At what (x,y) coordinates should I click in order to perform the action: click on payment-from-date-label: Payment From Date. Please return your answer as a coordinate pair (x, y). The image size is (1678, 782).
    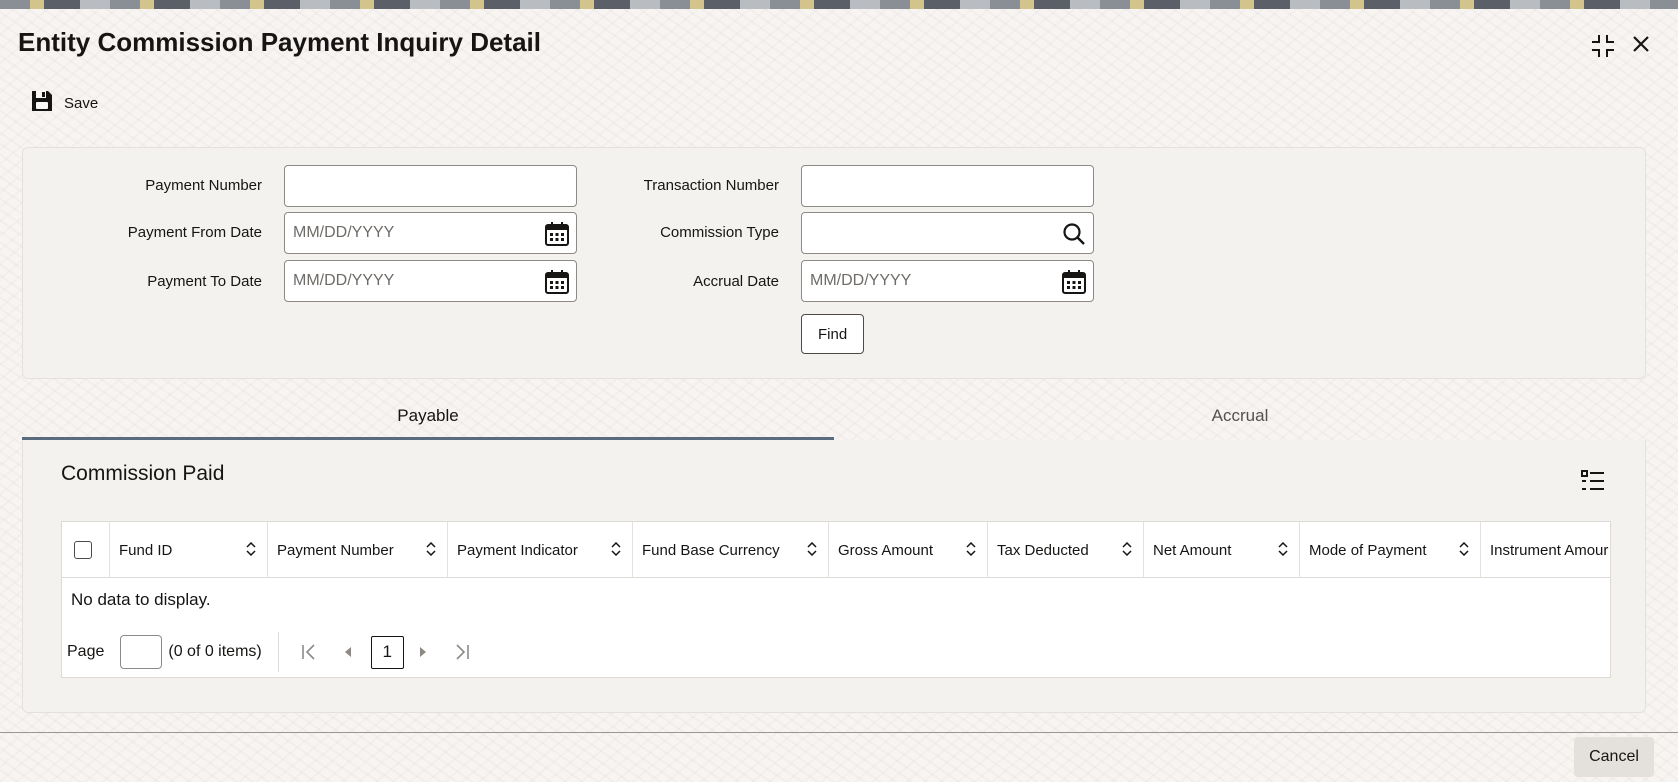
    Looking at the image, I should click on (194, 232).